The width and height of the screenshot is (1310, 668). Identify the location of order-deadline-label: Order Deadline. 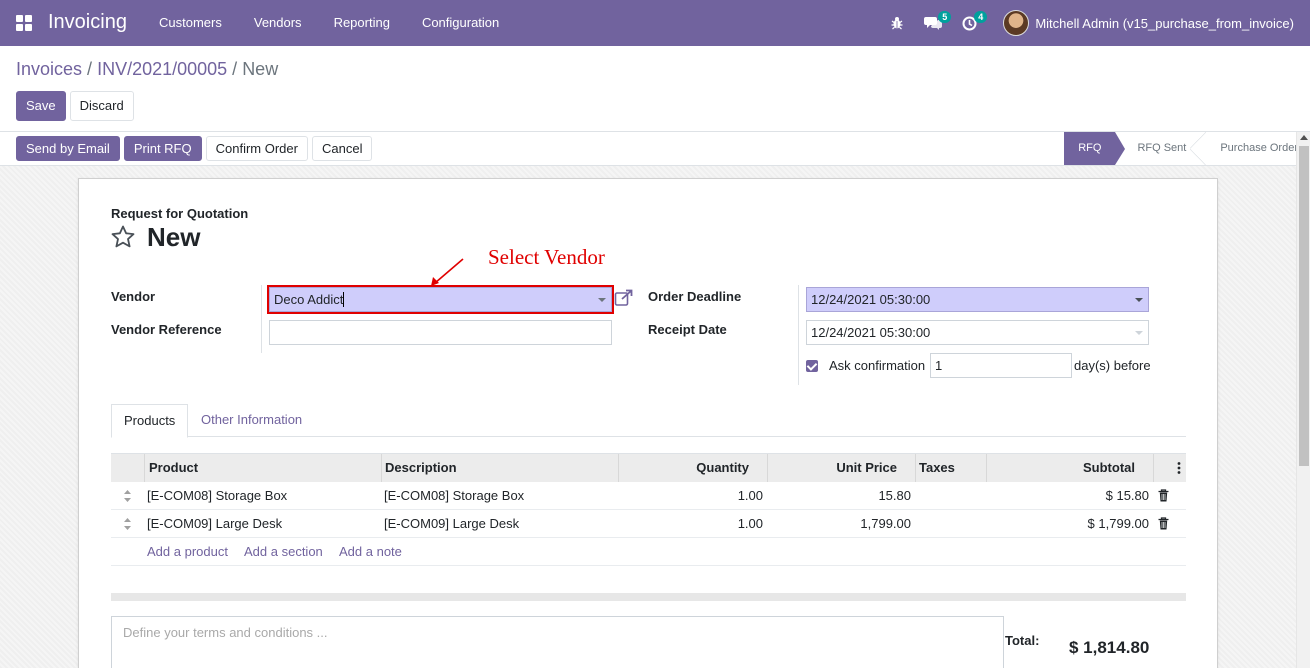
(695, 296).